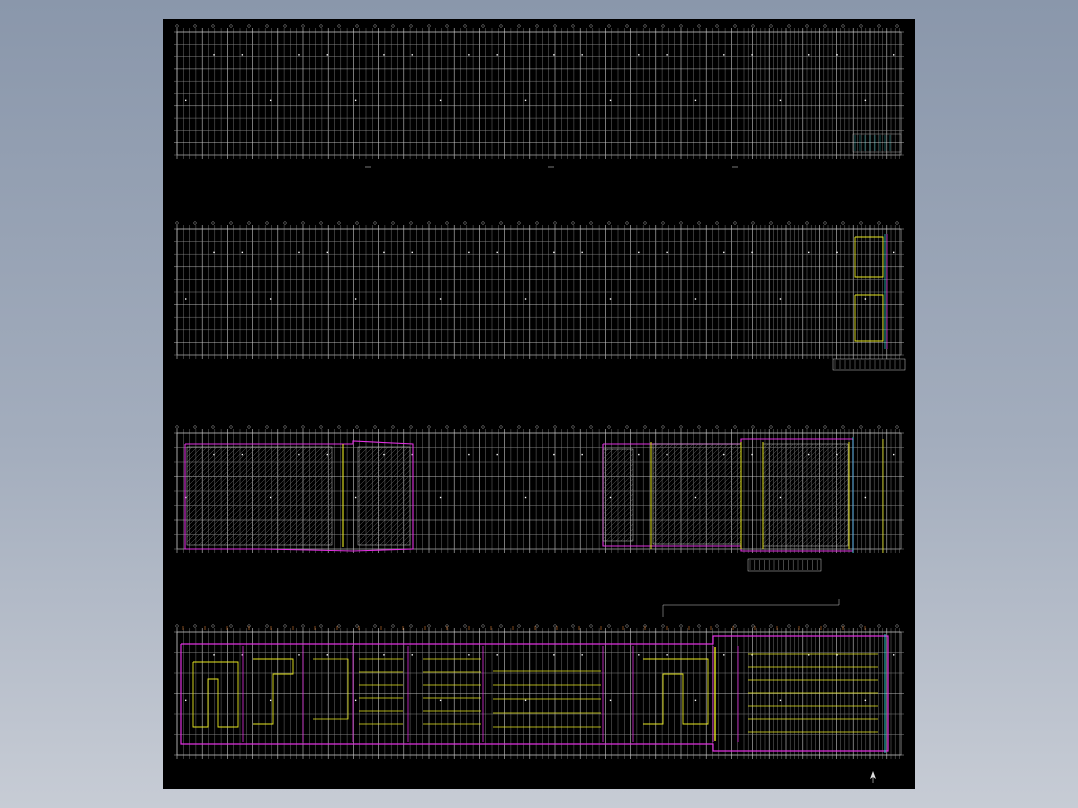  What do you see at coordinates (869, 318) in the screenshot?
I see `core-room-lower` at bounding box center [869, 318].